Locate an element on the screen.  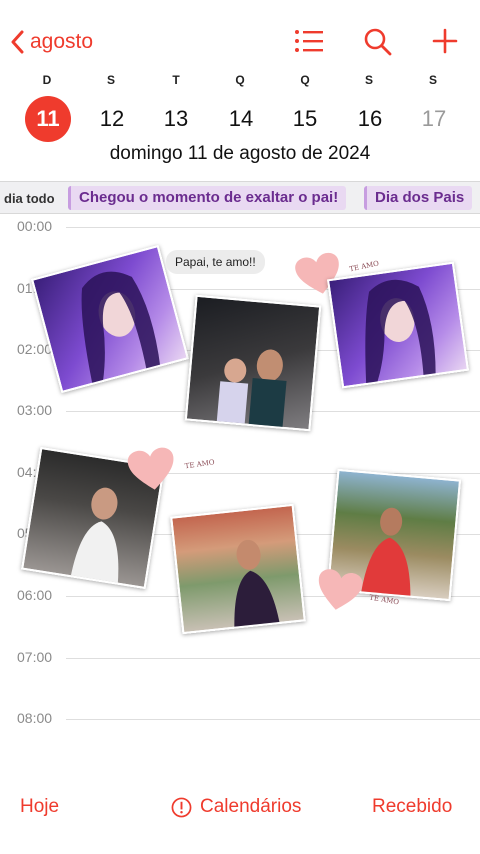
all-day-event: Dia dos Pais is located at coordinates (418, 198).